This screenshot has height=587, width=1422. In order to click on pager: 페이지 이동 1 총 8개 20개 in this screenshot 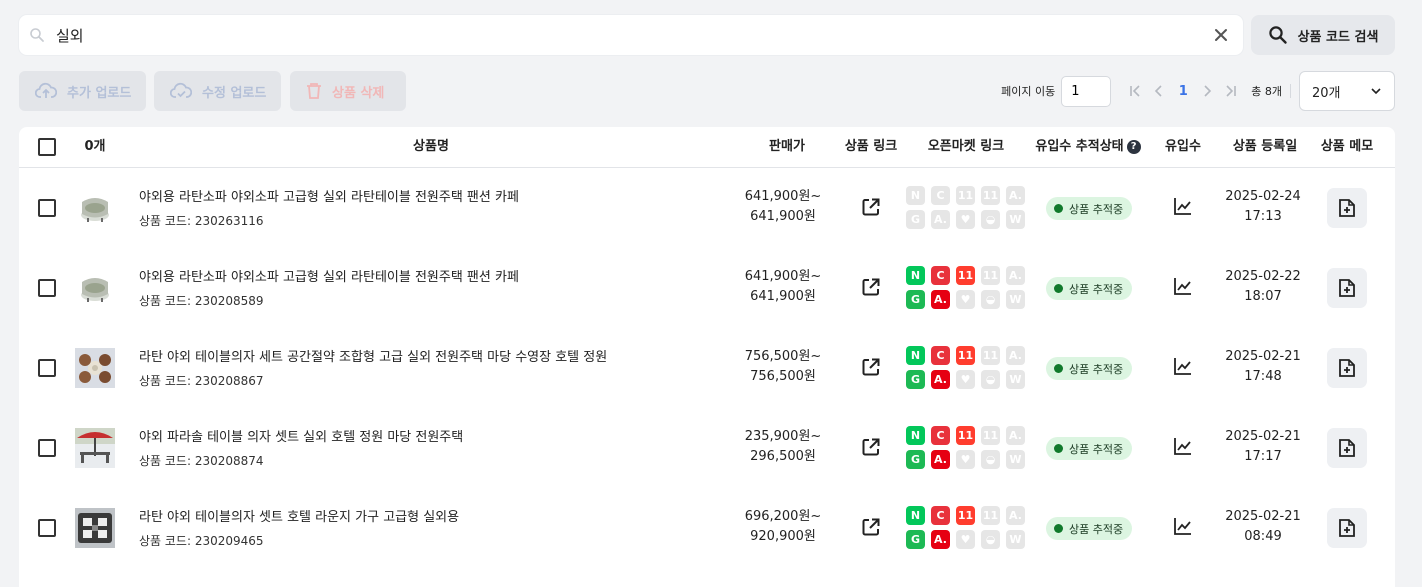, I will do `click(1198, 91)`.